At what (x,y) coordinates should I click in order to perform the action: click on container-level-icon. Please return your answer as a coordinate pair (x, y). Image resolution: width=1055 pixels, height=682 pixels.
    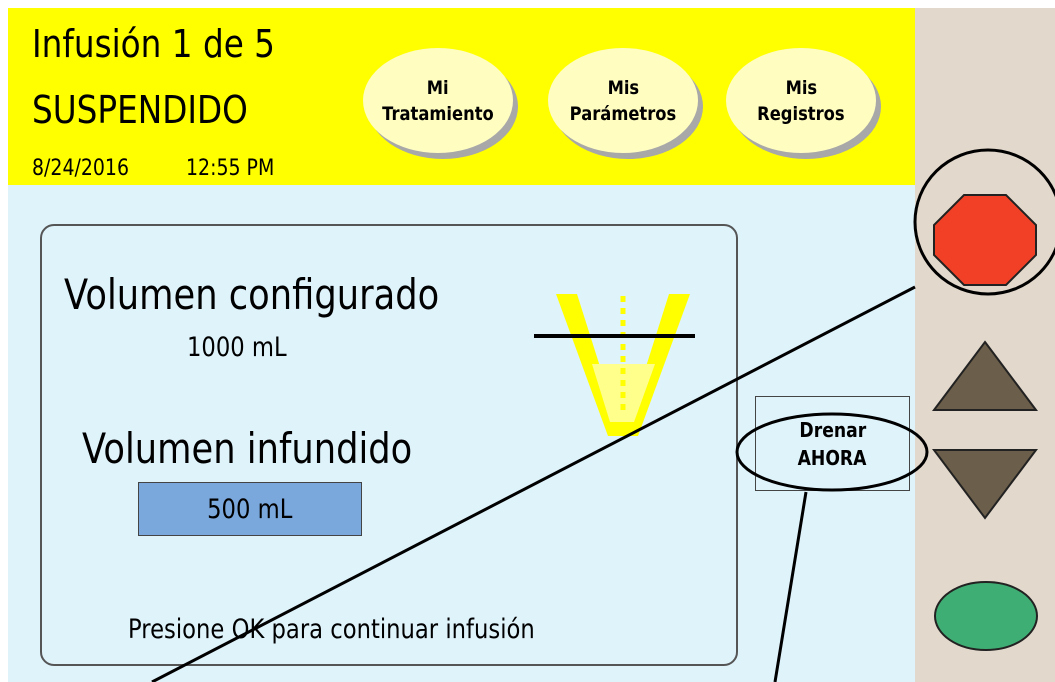
    Looking at the image, I should click on (614, 365).